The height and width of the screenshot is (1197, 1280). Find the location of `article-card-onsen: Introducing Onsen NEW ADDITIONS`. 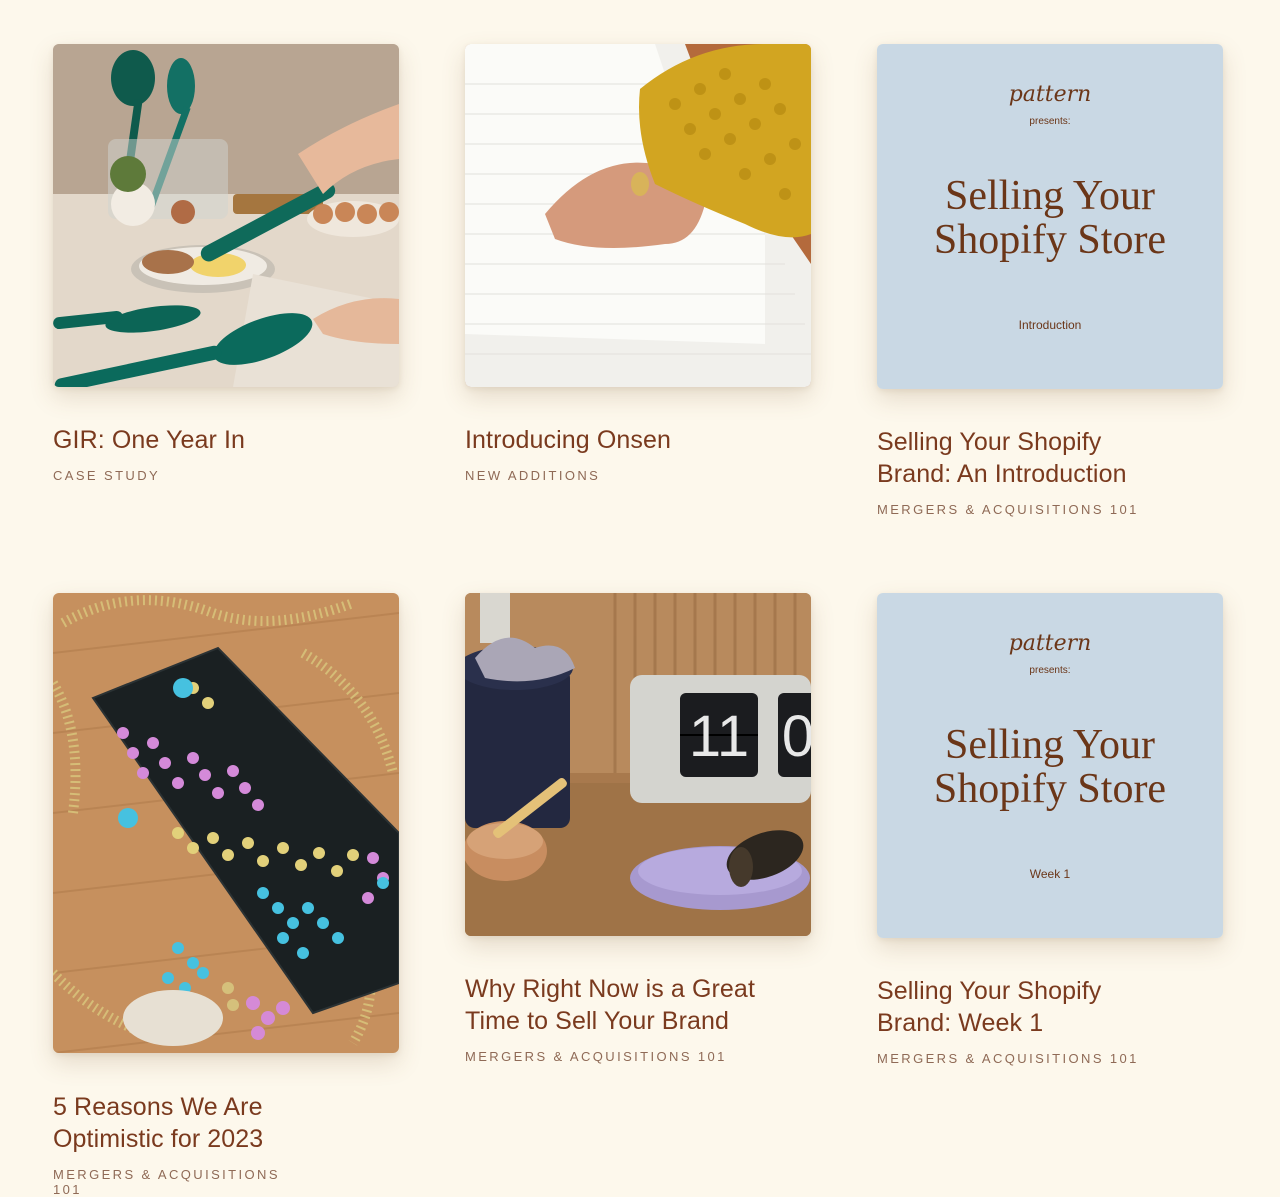

article-card-onsen: Introducing Onsen NEW ADDITIONS is located at coordinates (638, 263).